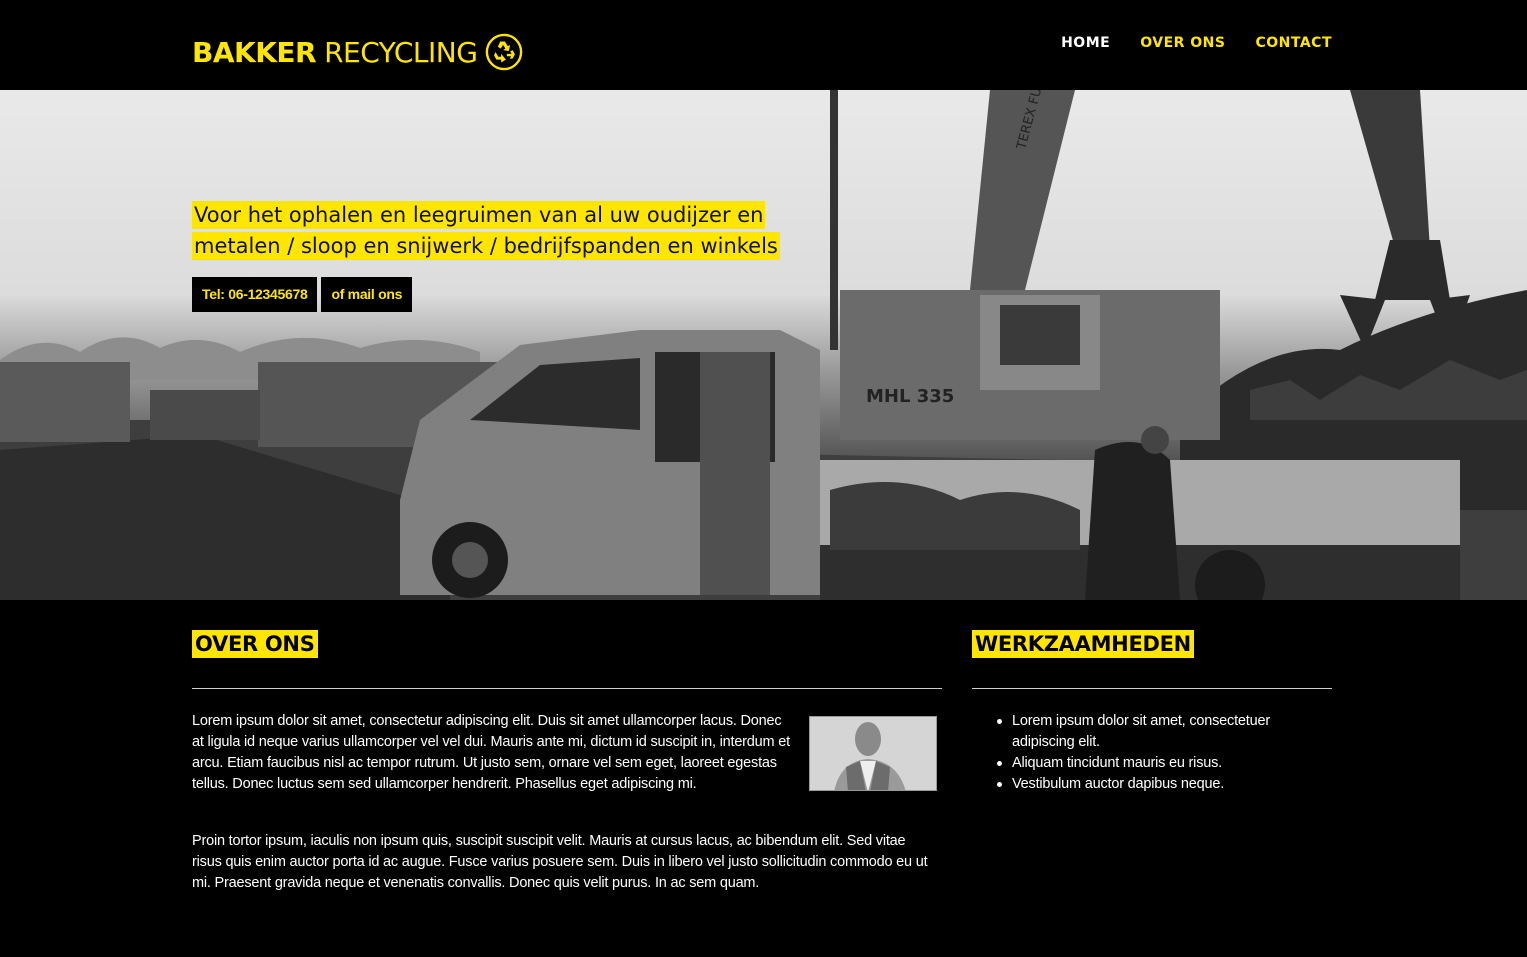 The width and height of the screenshot is (1527, 957). Describe the element at coordinates (1293, 43) in the screenshot. I see `nav-contact: CONTACT` at that location.